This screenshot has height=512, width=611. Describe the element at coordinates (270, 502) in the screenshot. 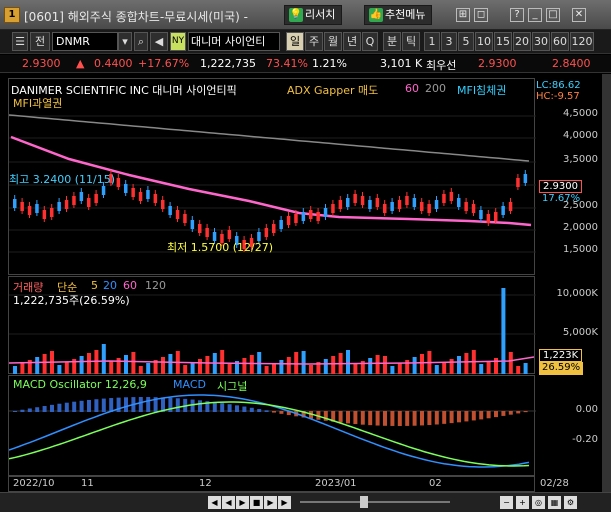

I see `scroll-next-icon: ▶` at that location.